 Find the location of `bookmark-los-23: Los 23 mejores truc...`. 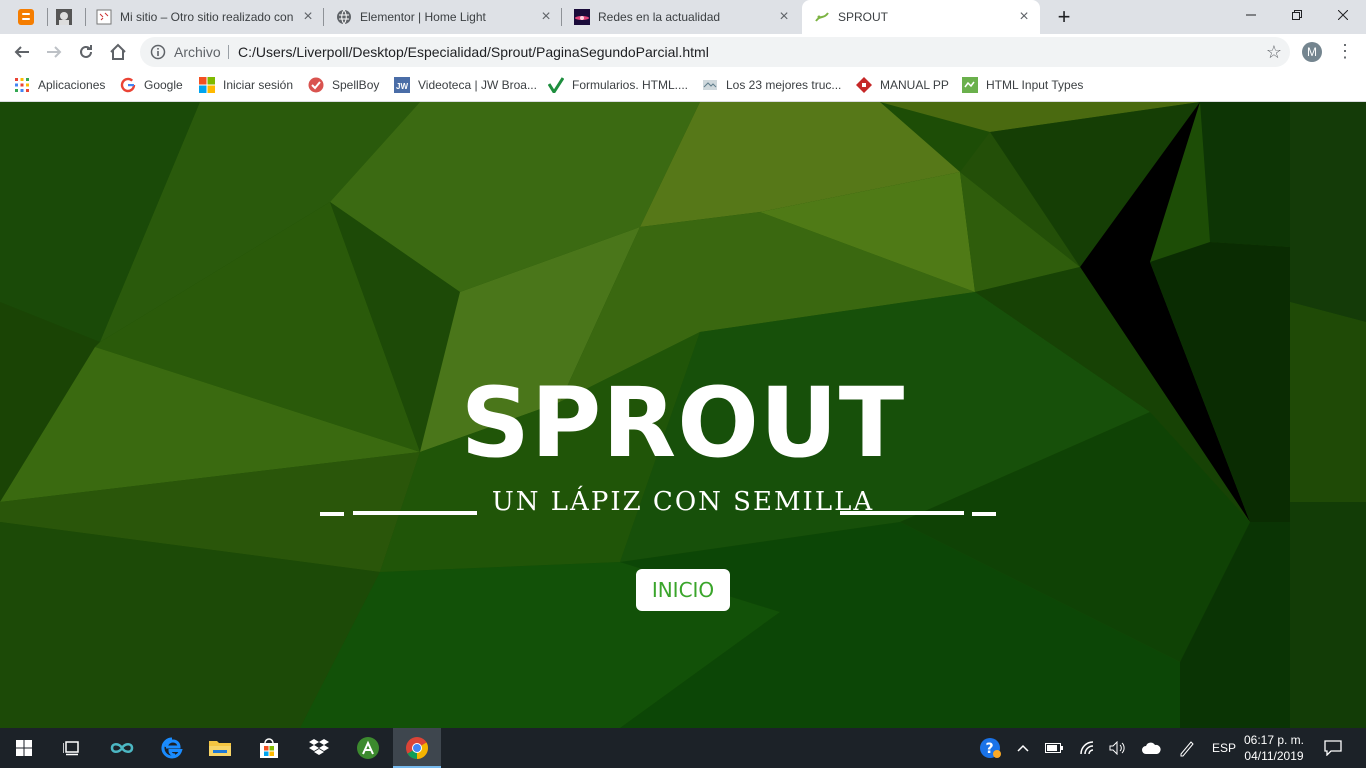

bookmark-los-23: Los 23 mejores truc... is located at coordinates (771, 85).